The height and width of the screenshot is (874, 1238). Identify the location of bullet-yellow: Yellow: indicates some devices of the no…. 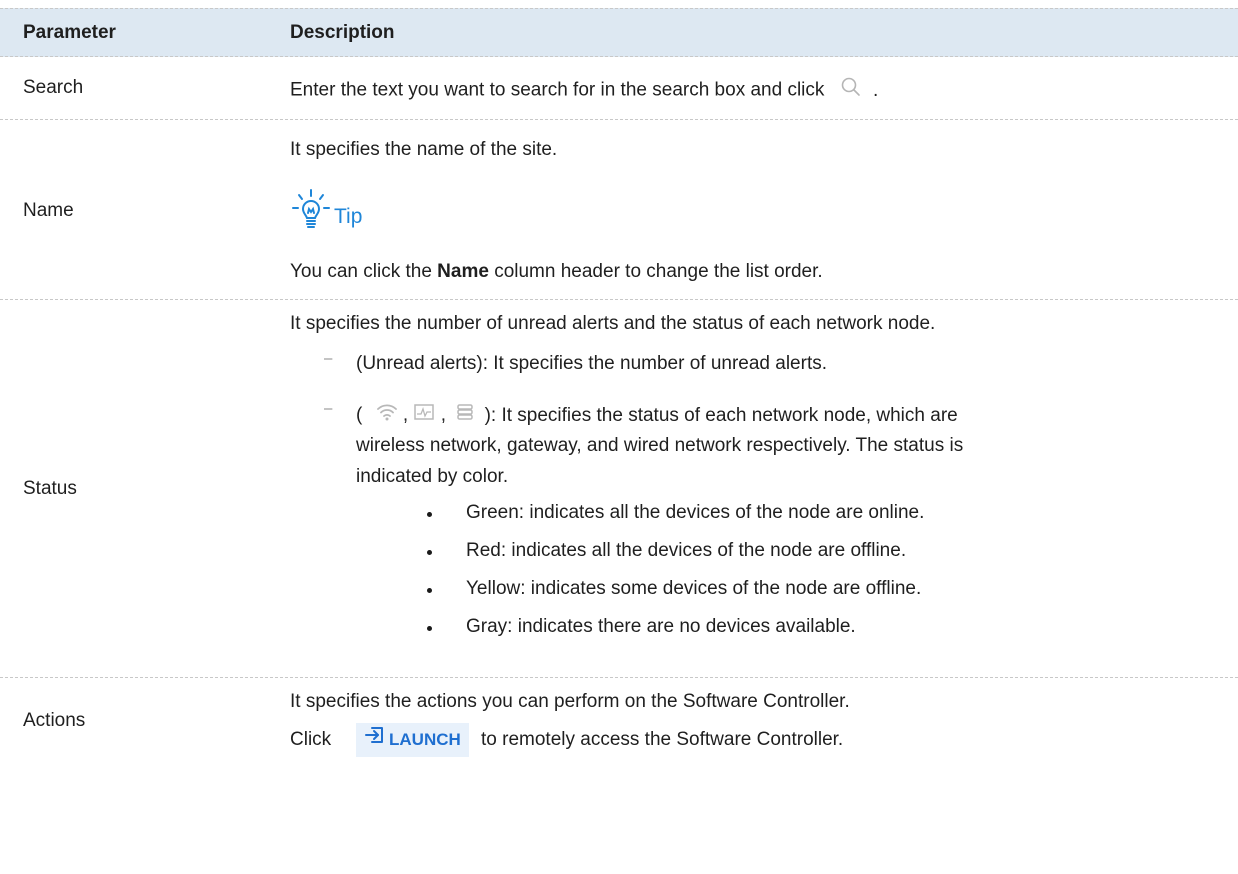
(694, 588).